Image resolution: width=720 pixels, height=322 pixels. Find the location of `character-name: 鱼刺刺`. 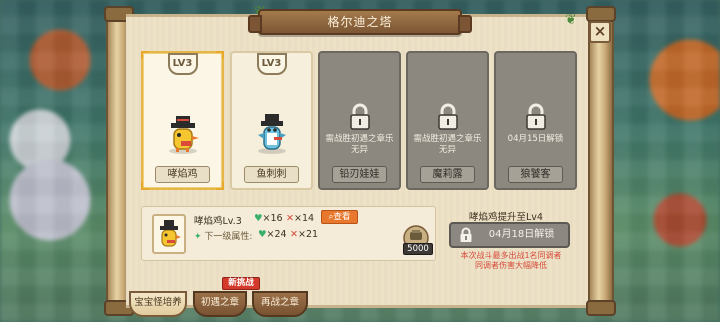

character-name: 鱼刺刺 is located at coordinates (271, 174).